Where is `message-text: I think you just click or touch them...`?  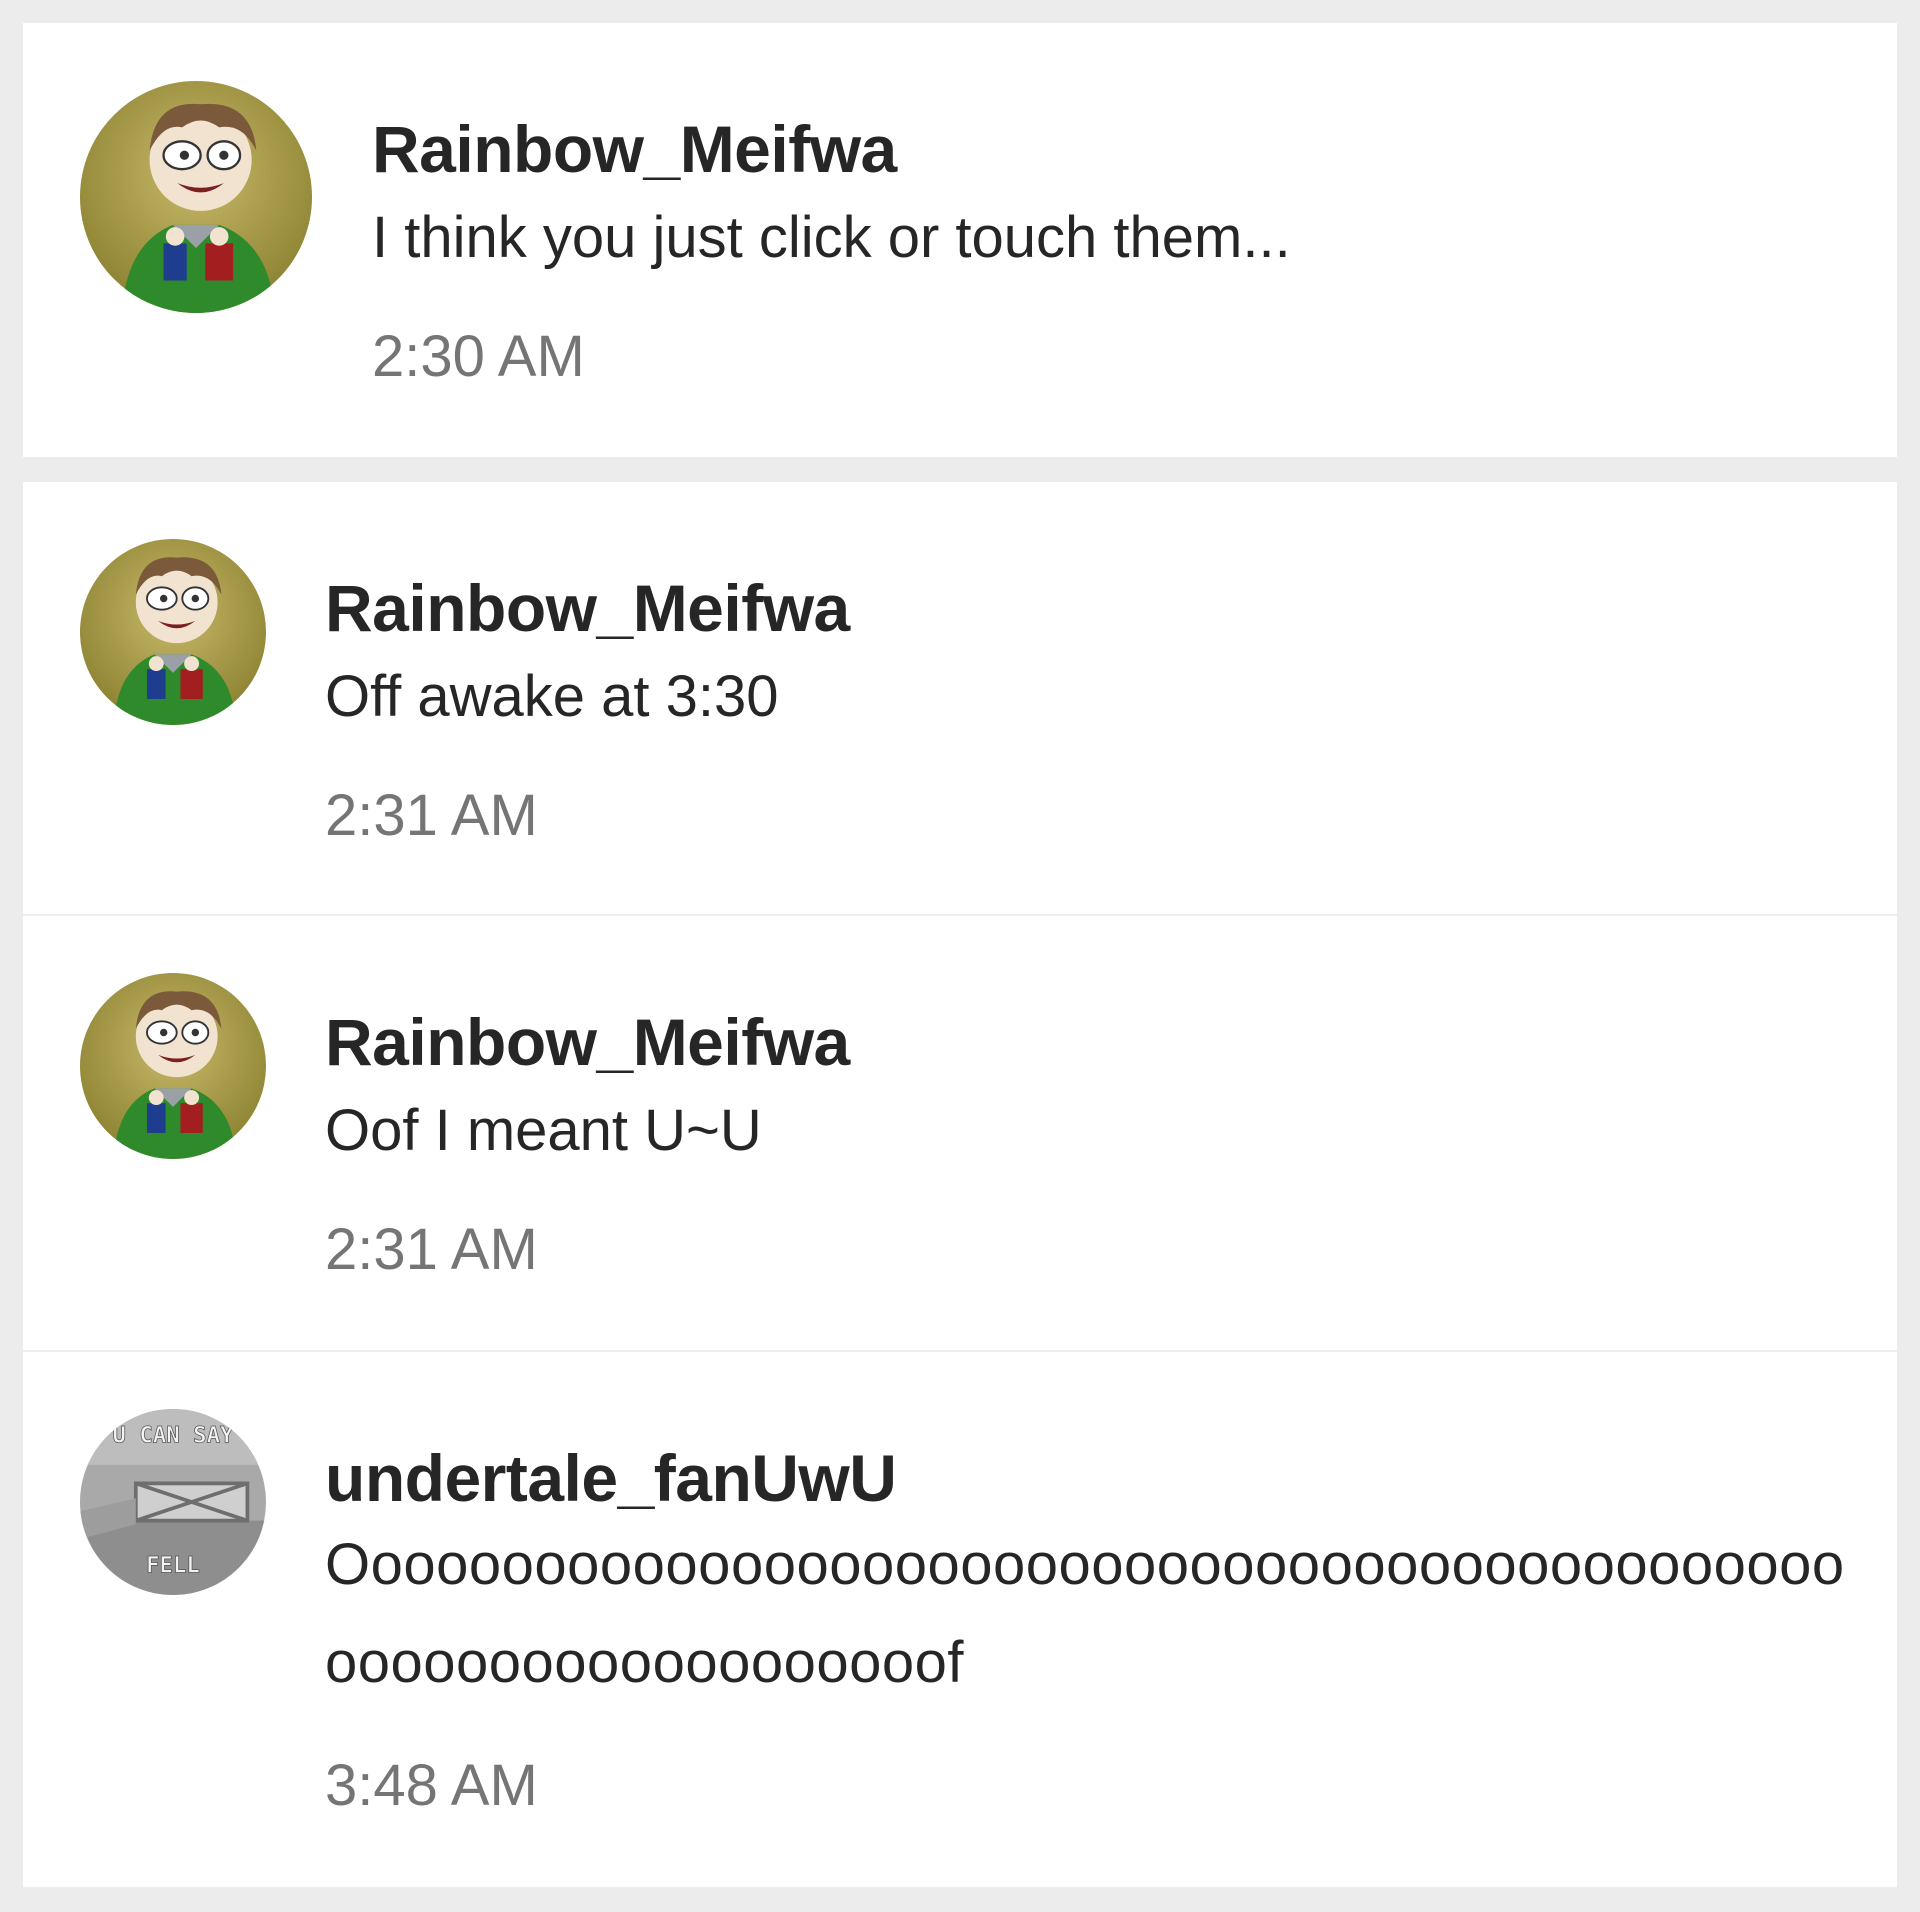
message-text: I think you just click or touch them... is located at coordinates (831, 237).